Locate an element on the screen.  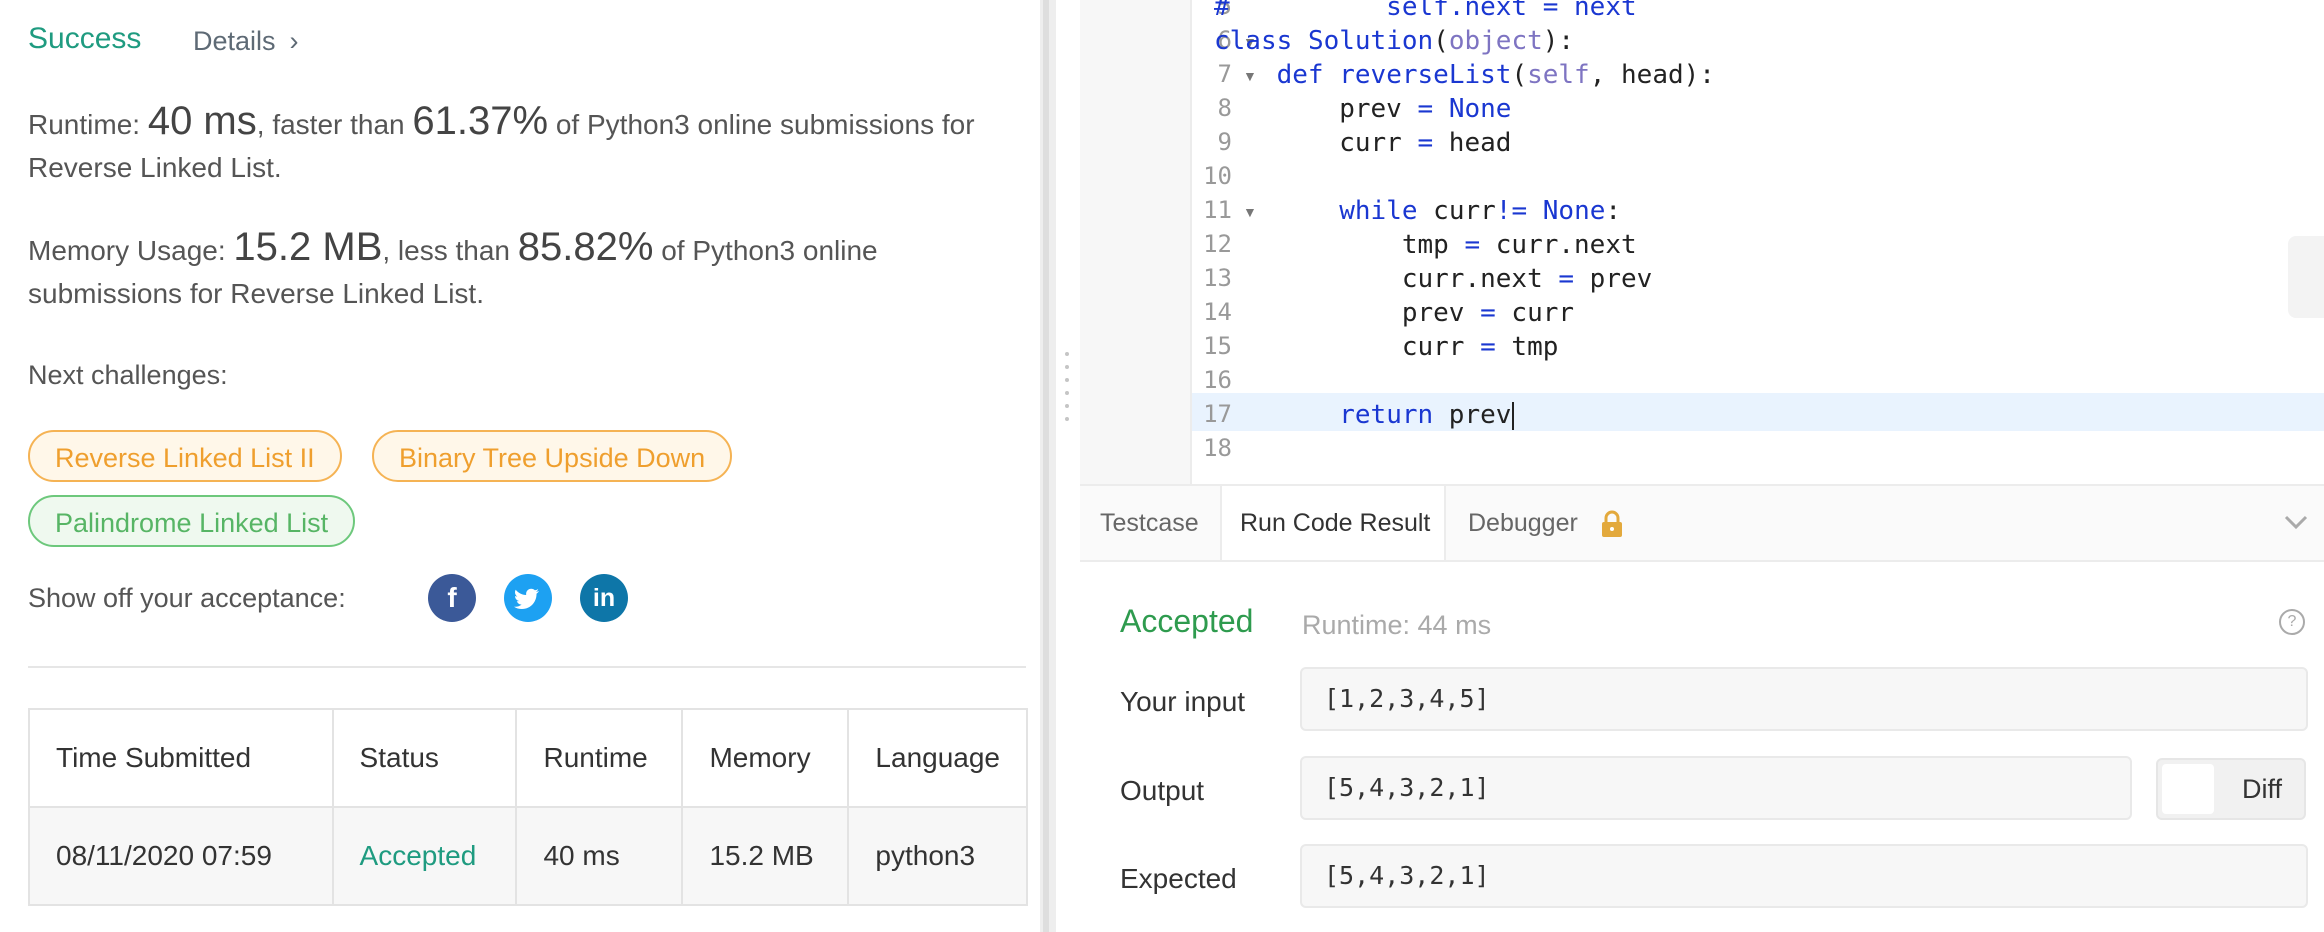
chevron-right-icon: › is located at coordinates (294, 41).